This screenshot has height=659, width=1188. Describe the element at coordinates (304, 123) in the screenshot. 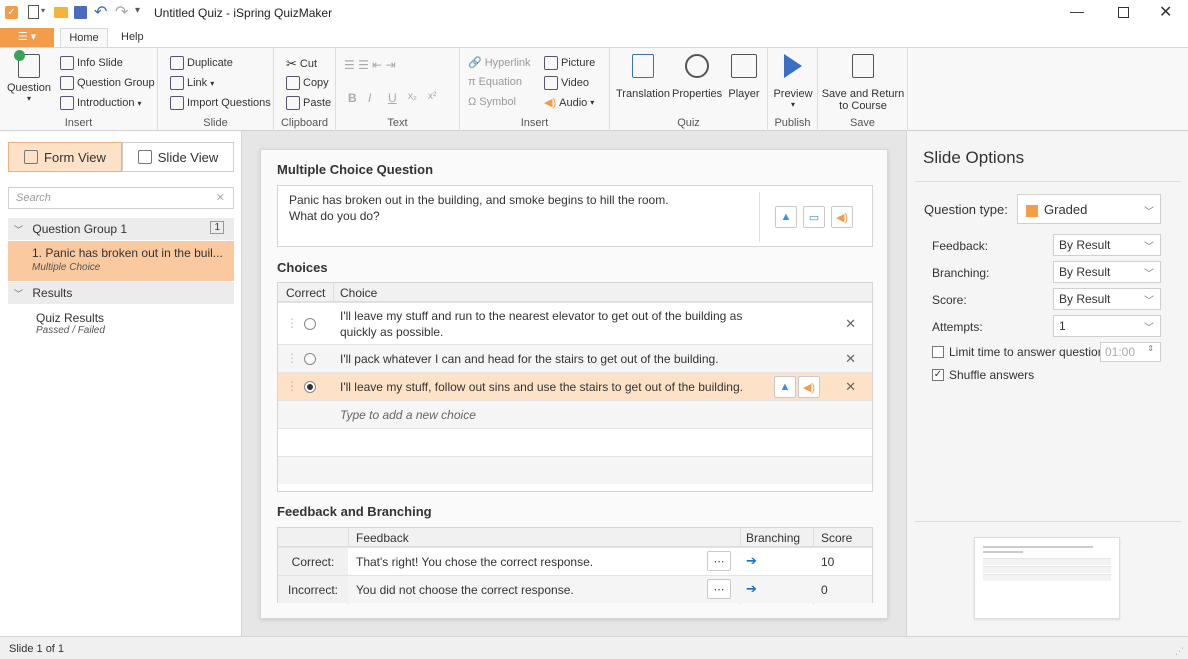

I see `clipboard-group-label: Clipboard` at that location.